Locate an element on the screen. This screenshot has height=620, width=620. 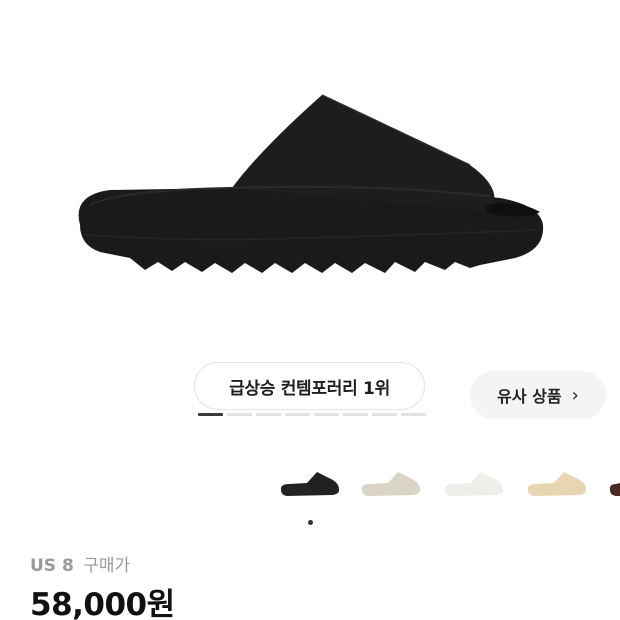
similar-products-label: 유사 상품 is located at coordinates (529, 396).